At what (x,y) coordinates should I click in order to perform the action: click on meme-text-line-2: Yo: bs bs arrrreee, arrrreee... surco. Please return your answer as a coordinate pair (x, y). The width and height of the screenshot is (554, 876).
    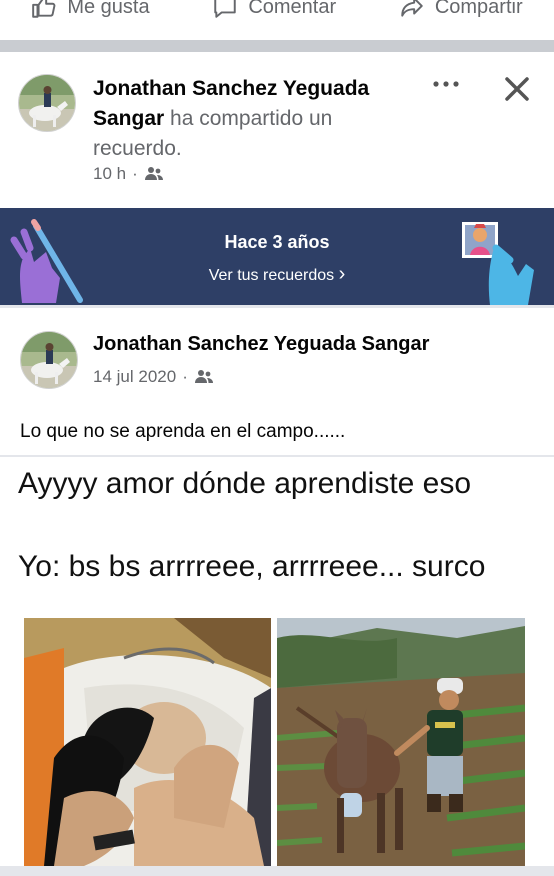
    Looking at the image, I should click on (252, 566).